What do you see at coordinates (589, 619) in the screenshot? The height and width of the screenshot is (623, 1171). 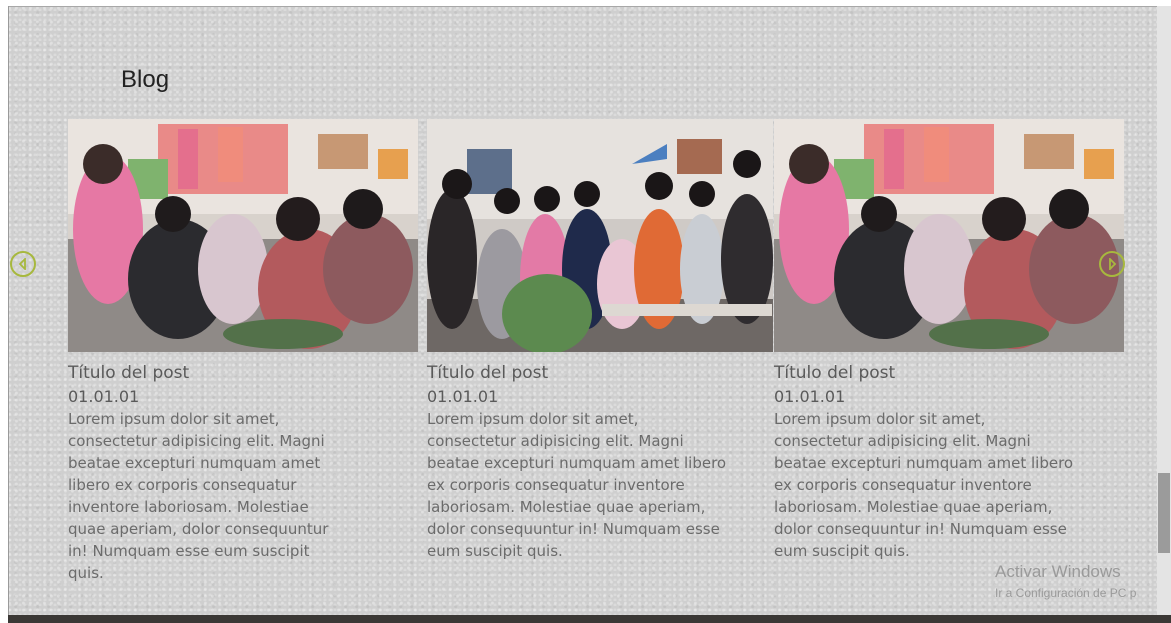 I see `footer-bar` at bounding box center [589, 619].